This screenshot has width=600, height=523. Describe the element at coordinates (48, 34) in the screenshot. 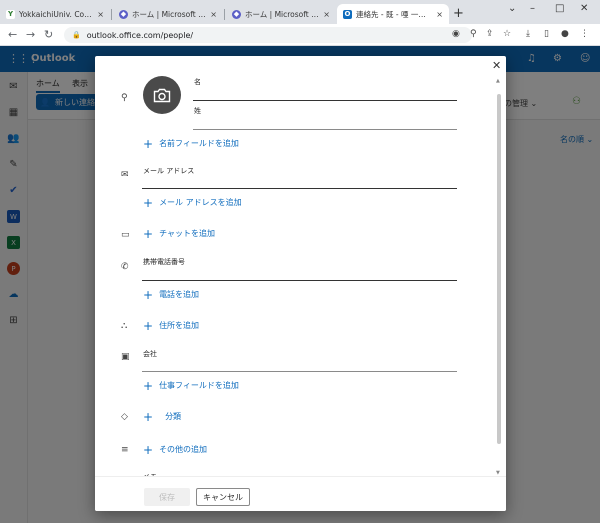

I see `reload-icon: ↻` at that location.